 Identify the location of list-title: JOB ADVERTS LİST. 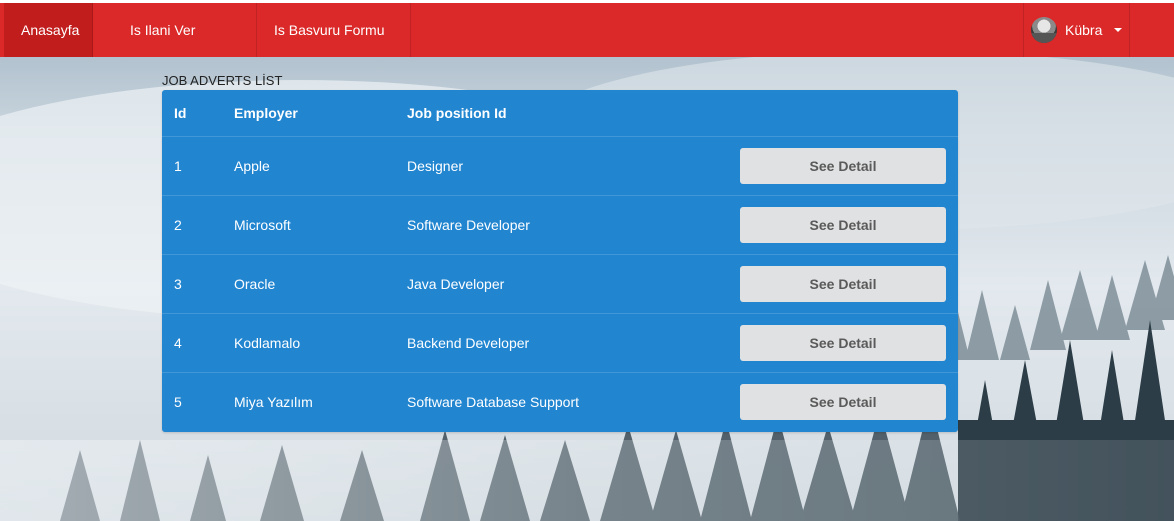
(222, 80).